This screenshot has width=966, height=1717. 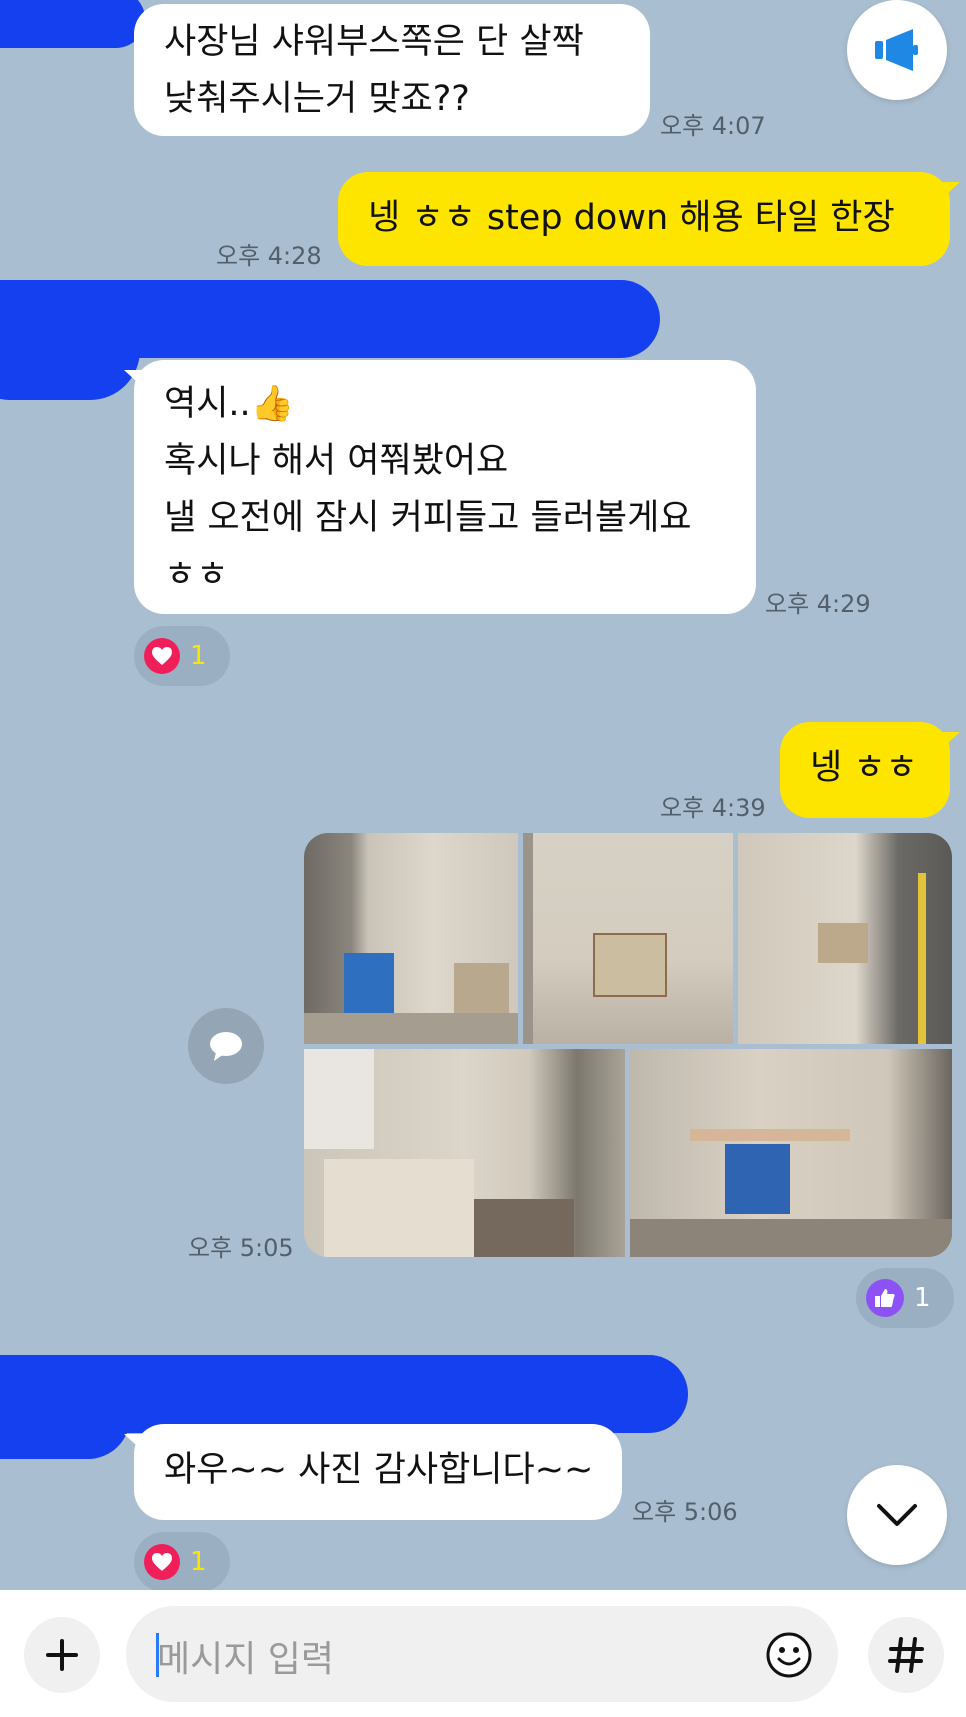 I want to click on message-input-placeholder: 메시지 입력, so click(x=246, y=1659).